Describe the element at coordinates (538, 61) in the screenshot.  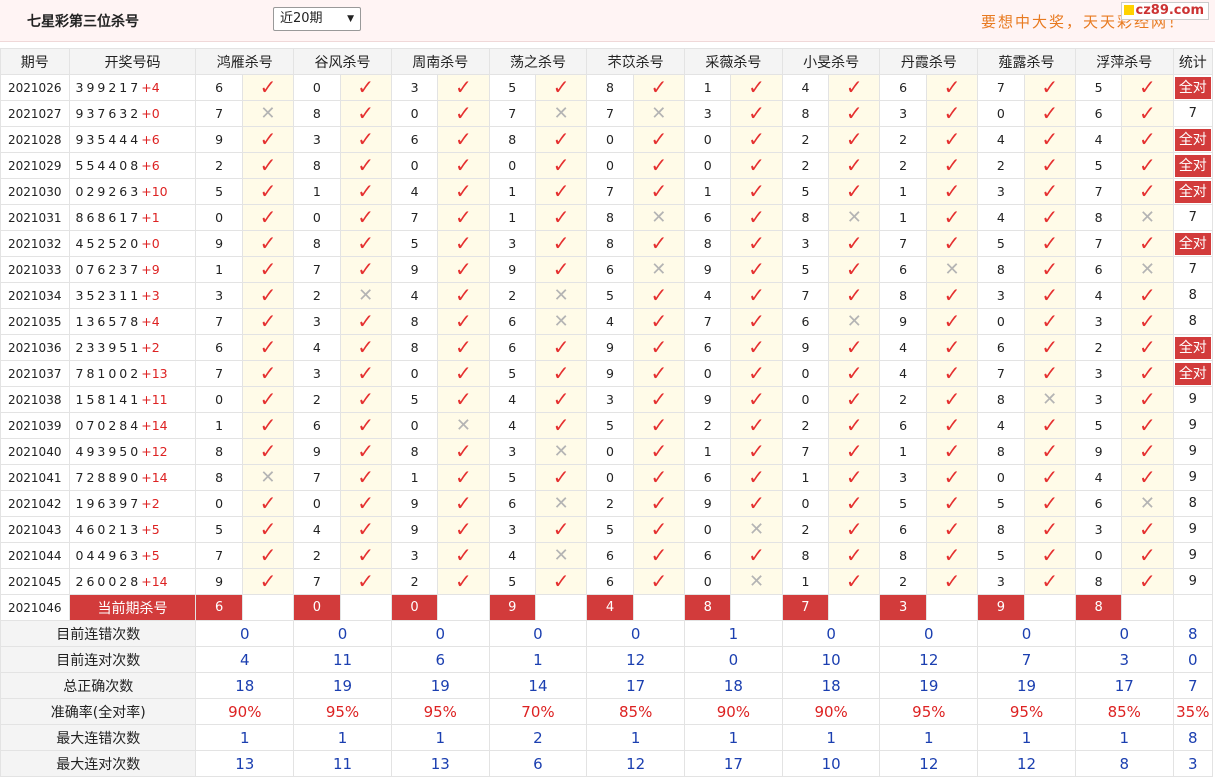
I see `col-expert-3: 荡之杀号` at that location.